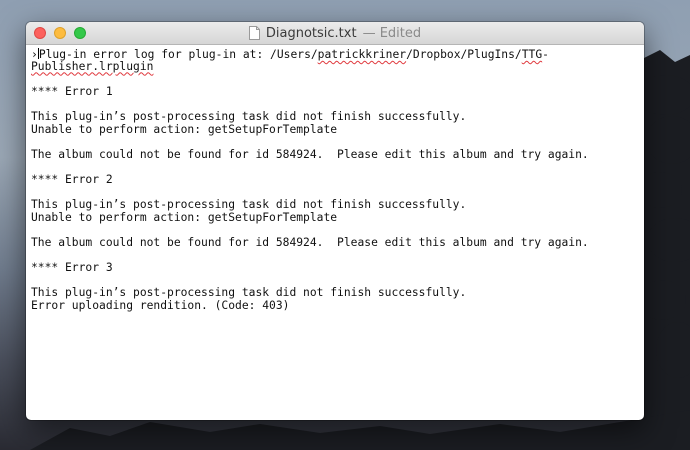 Image resolution: width=690 pixels, height=450 pixels. What do you see at coordinates (335, 67) in the screenshot?
I see `text-line: Publisher.lrplugin` at bounding box center [335, 67].